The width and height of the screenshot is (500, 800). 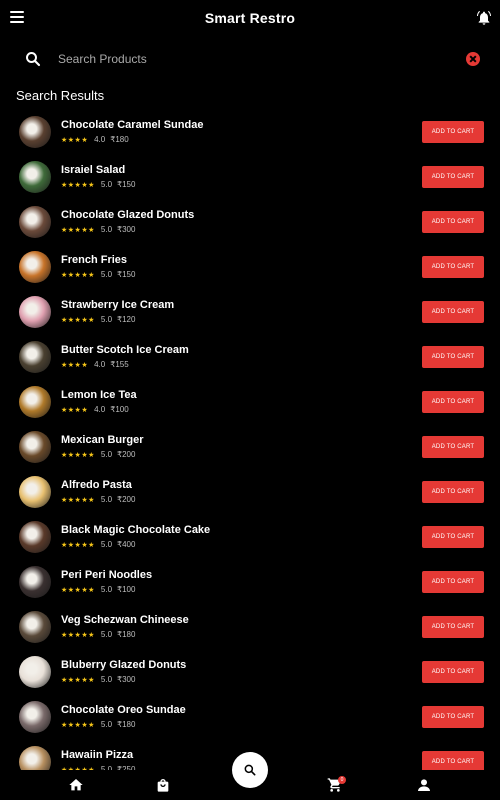 What do you see at coordinates (163, 785) in the screenshot?
I see `shopping-bag-icon` at bounding box center [163, 785].